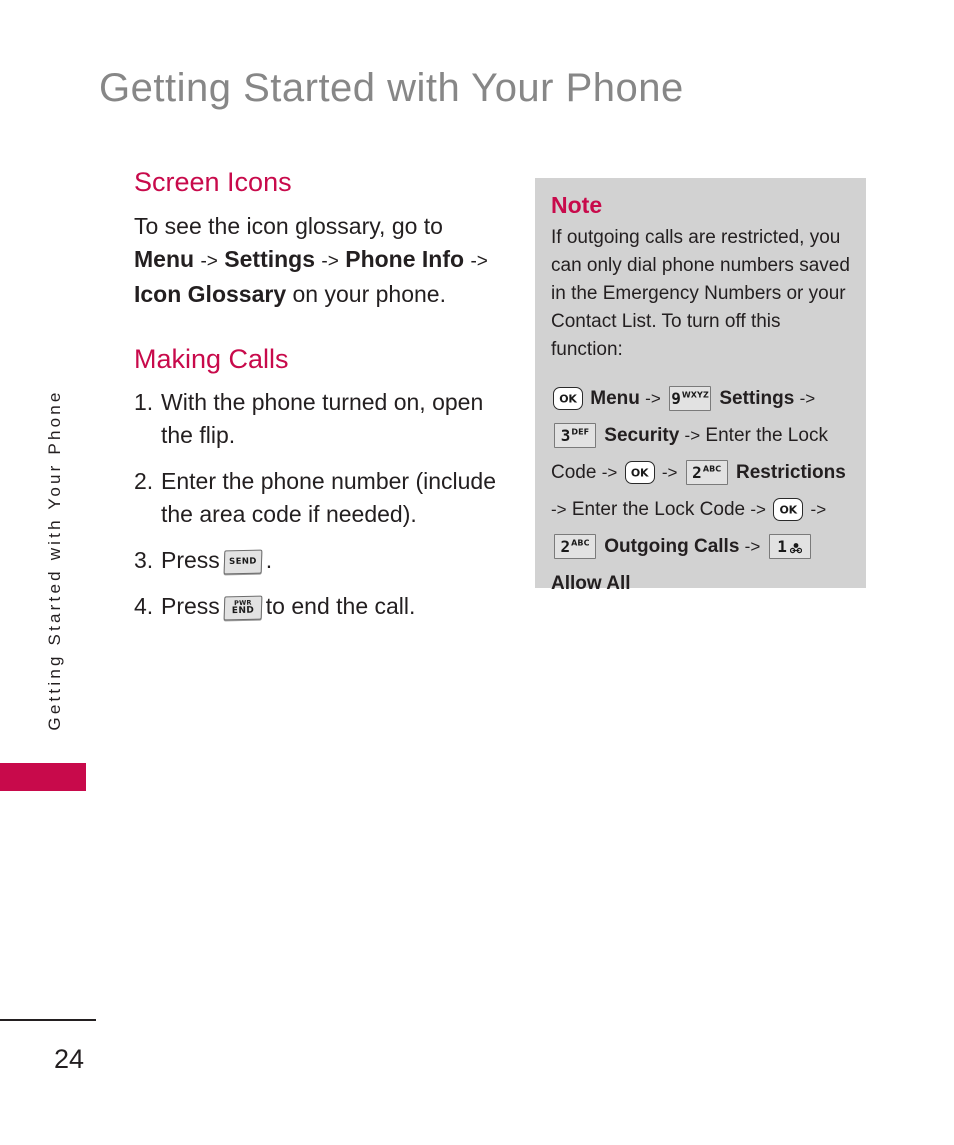 This screenshot has width=954, height=1145. I want to click on side-chapter-rail: Getting Started with Your Phone, so click(48, 575).